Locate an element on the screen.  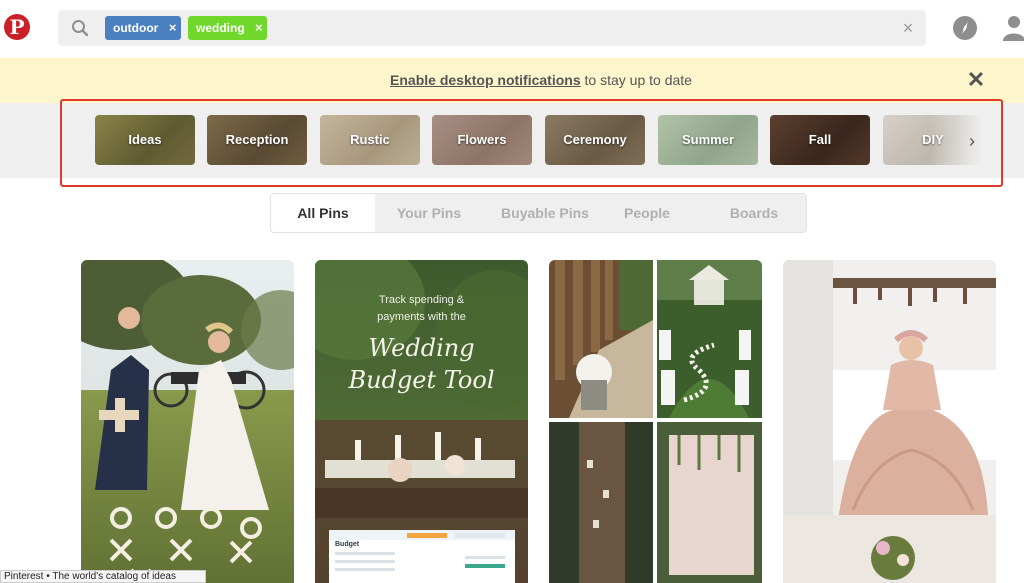
search-bar: outdoor × wedding × × is located at coordinates (492, 28).